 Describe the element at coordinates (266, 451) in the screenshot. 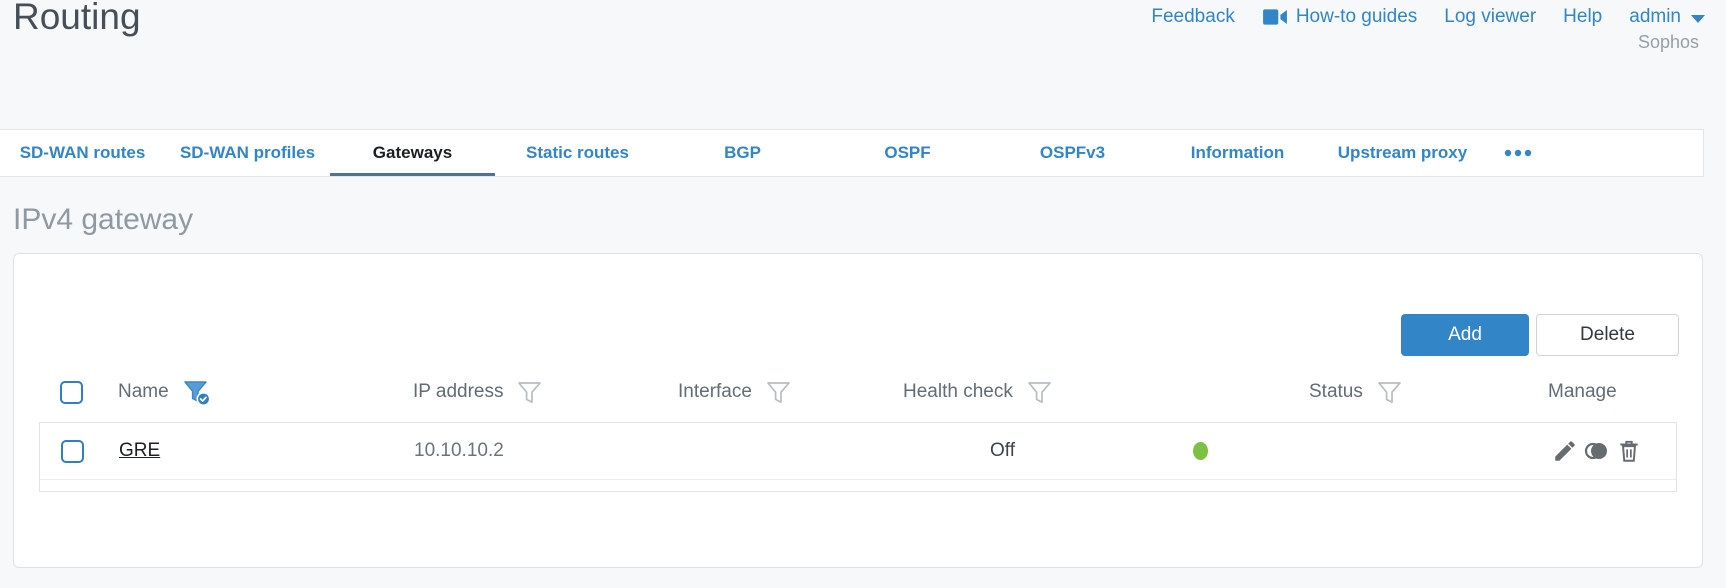

I see `gateway-name-cell: GRE` at that location.